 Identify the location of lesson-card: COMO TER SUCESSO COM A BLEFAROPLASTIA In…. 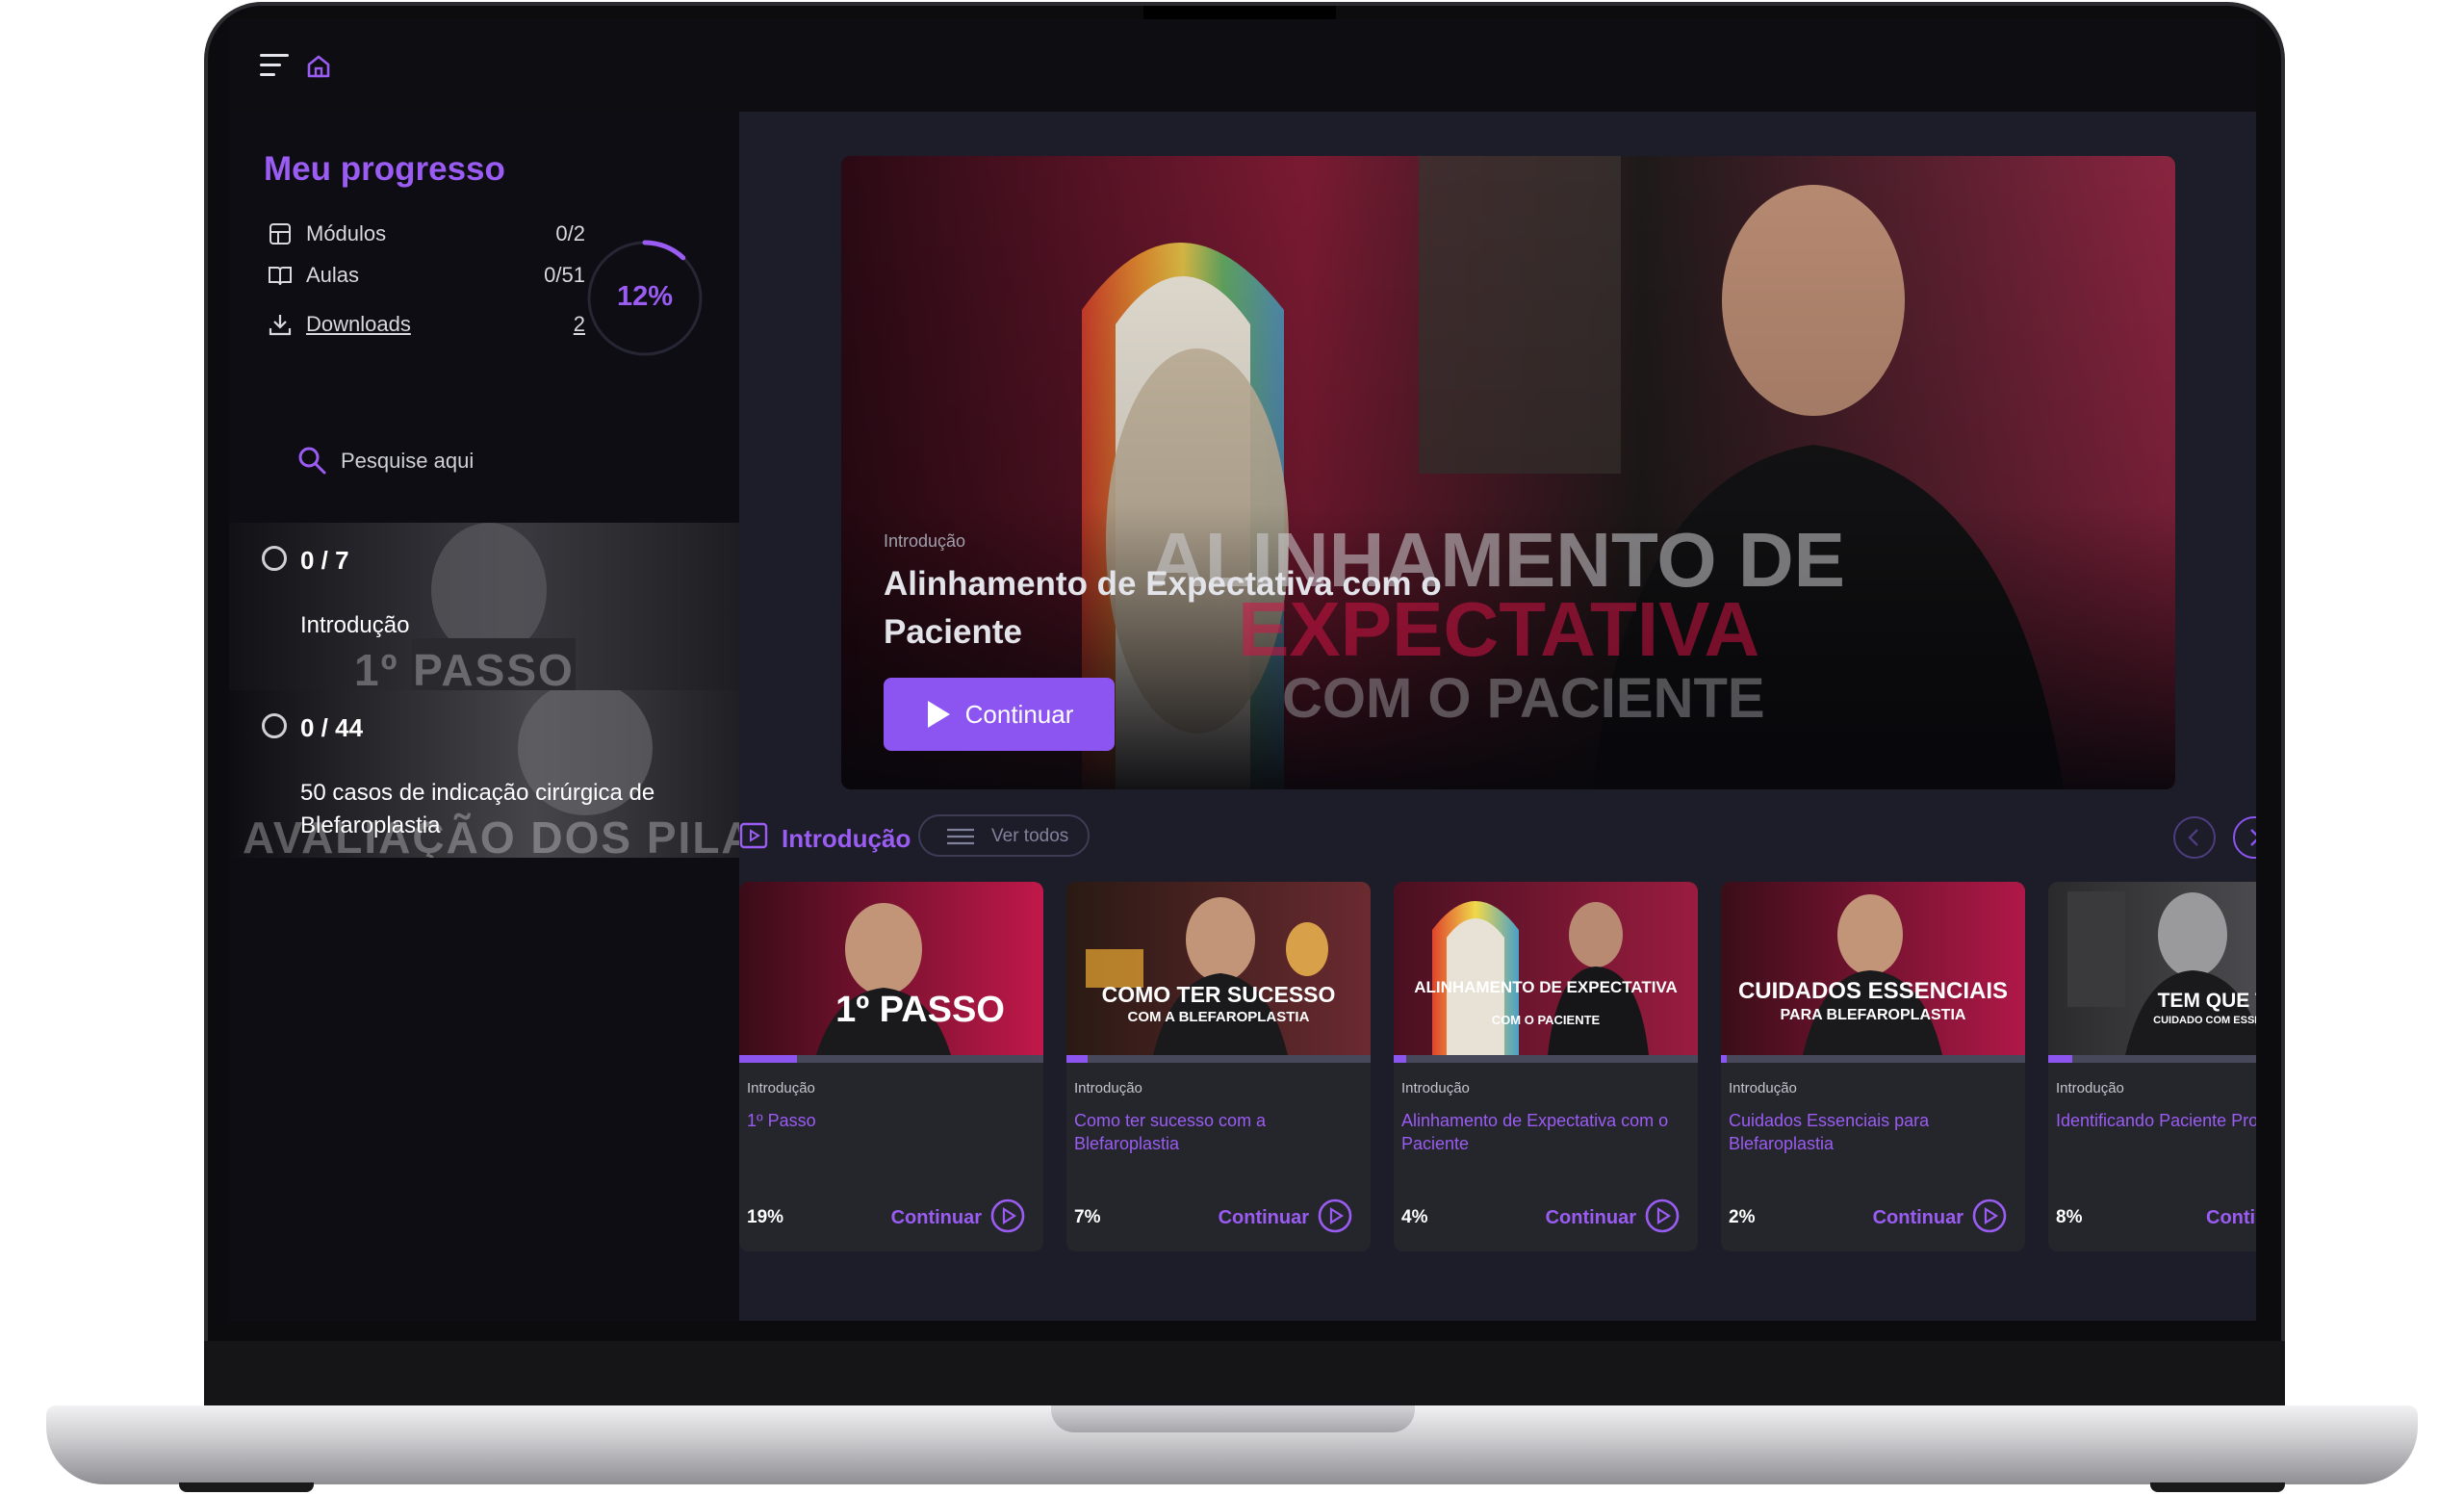
(1218, 1066).